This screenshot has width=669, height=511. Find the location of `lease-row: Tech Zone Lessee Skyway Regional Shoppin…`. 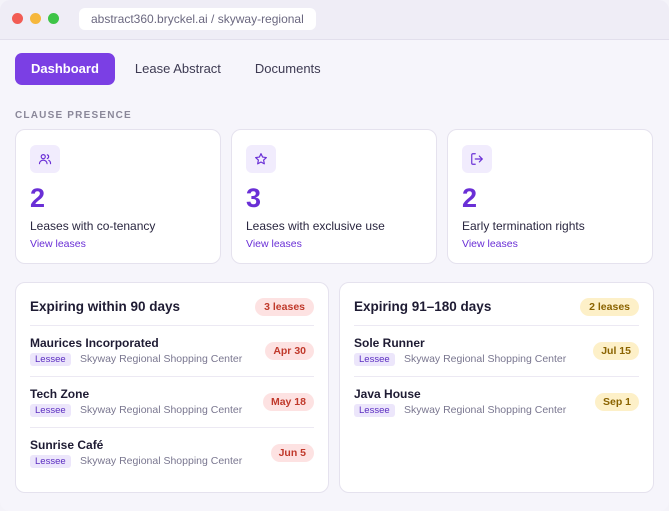

lease-row: Tech Zone Lessee Skyway Regional Shoppin… is located at coordinates (172, 401).